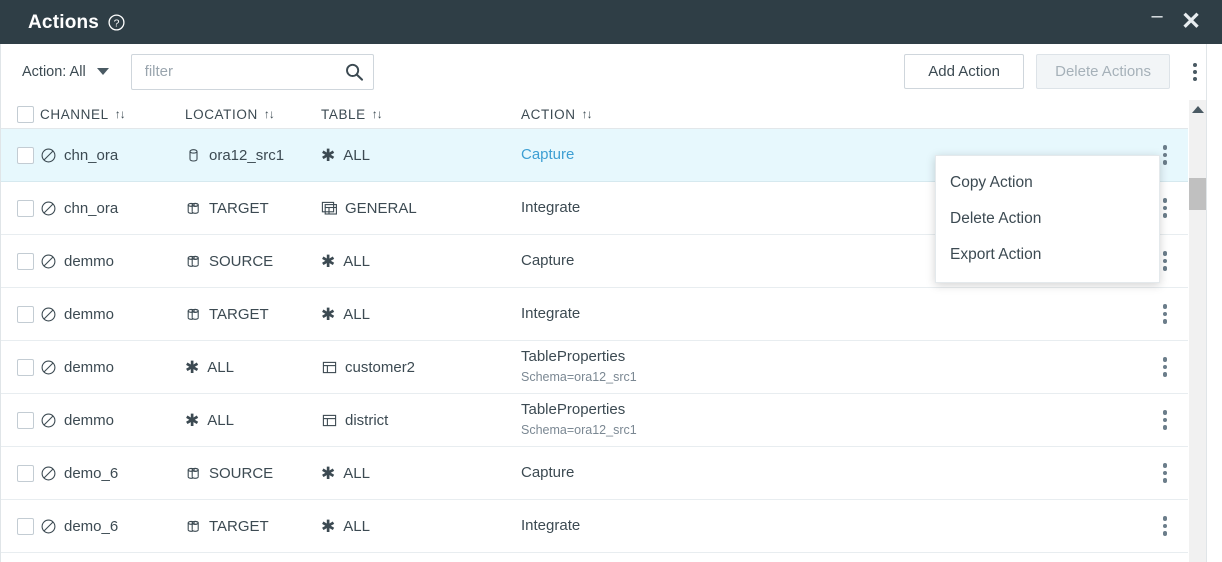 The height and width of the screenshot is (562, 1222). Describe the element at coordinates (421, 208) in the screenshot. I see `cell-table: GENERAL` at that location.